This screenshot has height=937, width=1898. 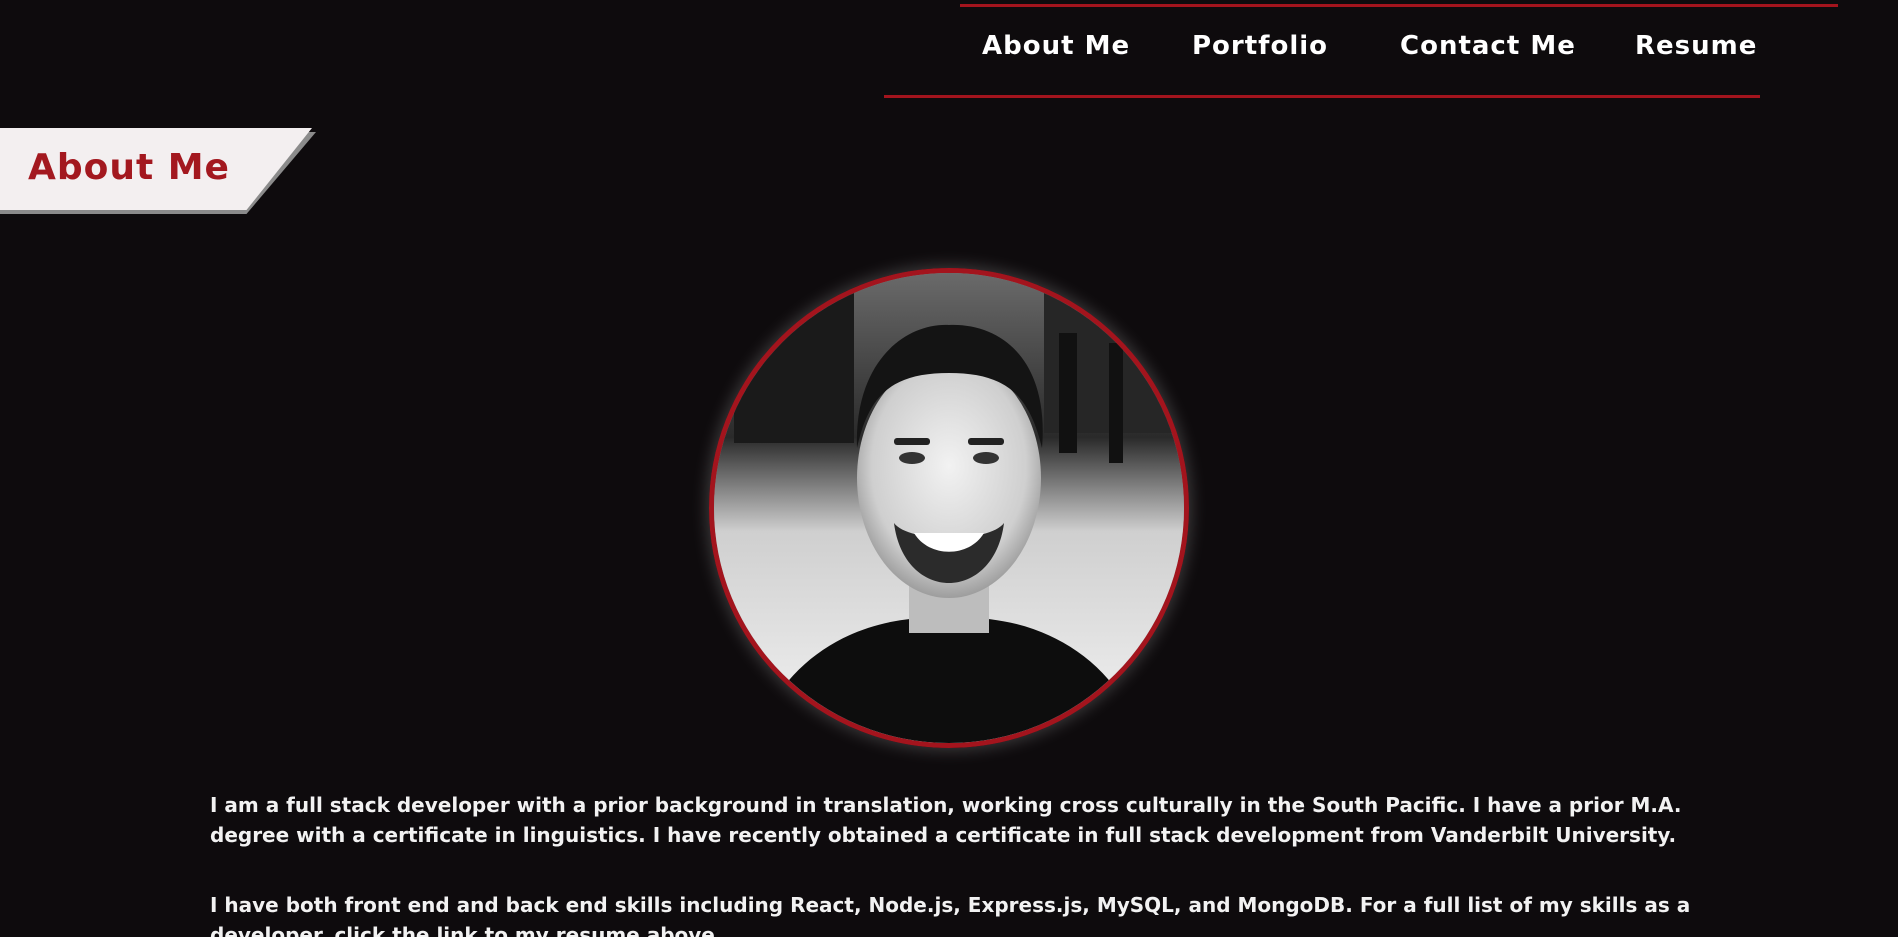 I want to click on profile-photo, so click(x=949, y=508).